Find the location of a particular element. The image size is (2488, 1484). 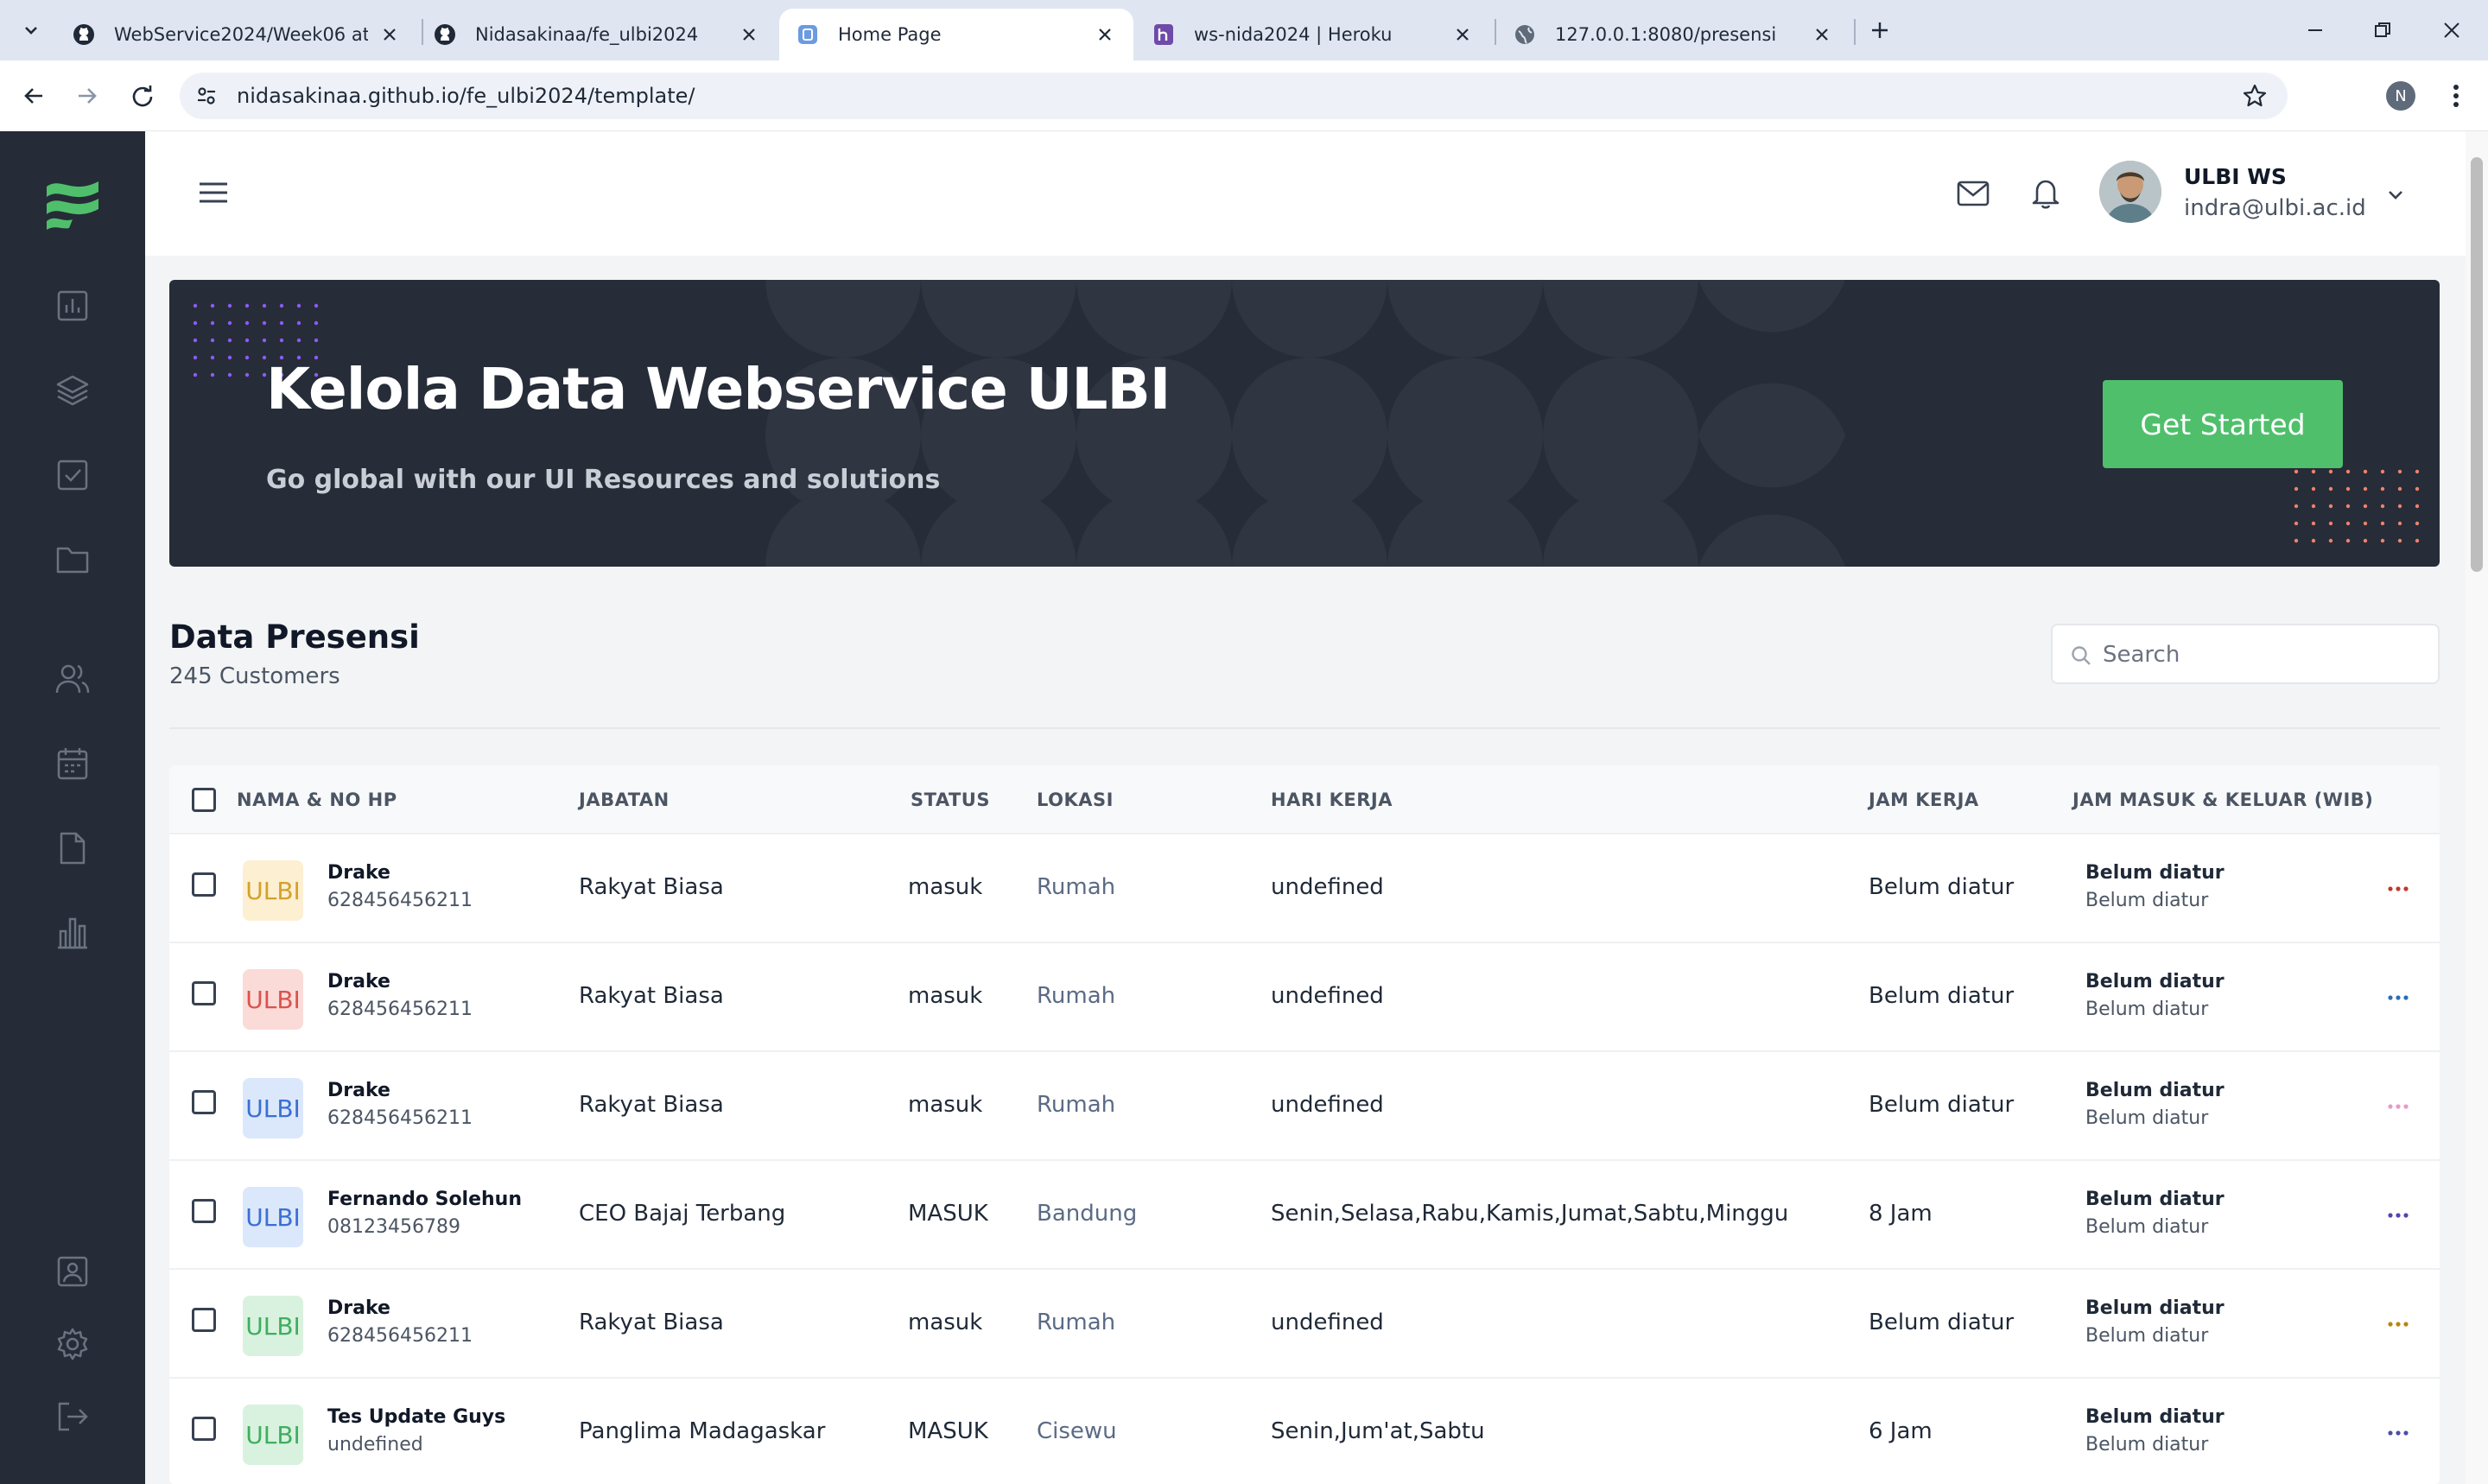

site-settings-icon is located at coordinates (206, 96).